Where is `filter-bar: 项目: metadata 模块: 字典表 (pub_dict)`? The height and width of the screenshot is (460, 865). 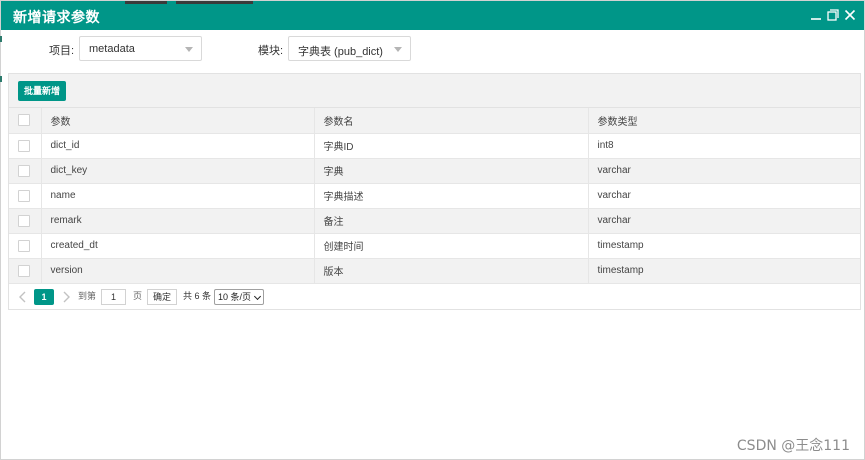 filter-bar: 项目: metadata 模块: 字典表 (pub_dict) is located at coordinates (432, 49).